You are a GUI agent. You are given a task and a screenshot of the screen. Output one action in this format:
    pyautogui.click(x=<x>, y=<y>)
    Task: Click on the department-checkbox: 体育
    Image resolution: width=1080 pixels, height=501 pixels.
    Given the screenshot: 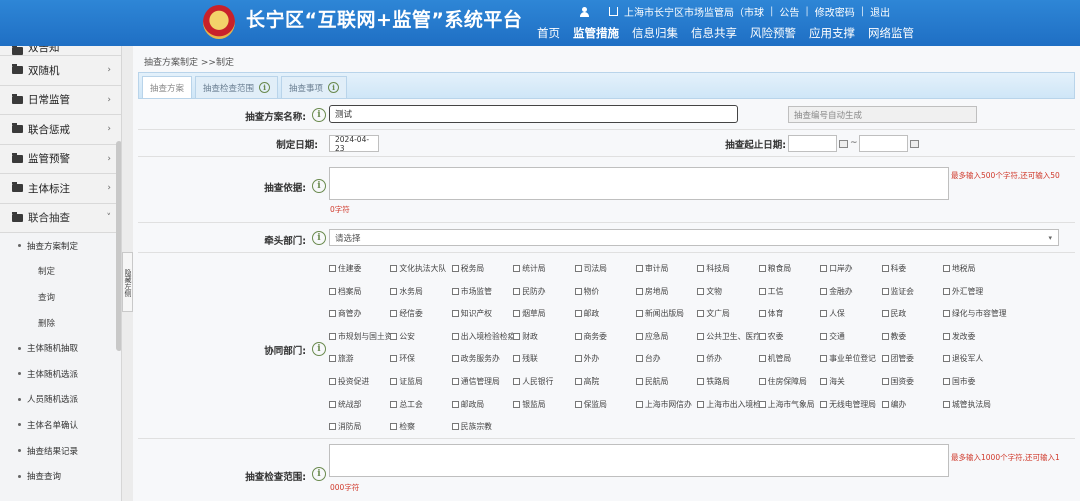 What is the action you would take?
    pyautogui.click(x=770, y=313)
    